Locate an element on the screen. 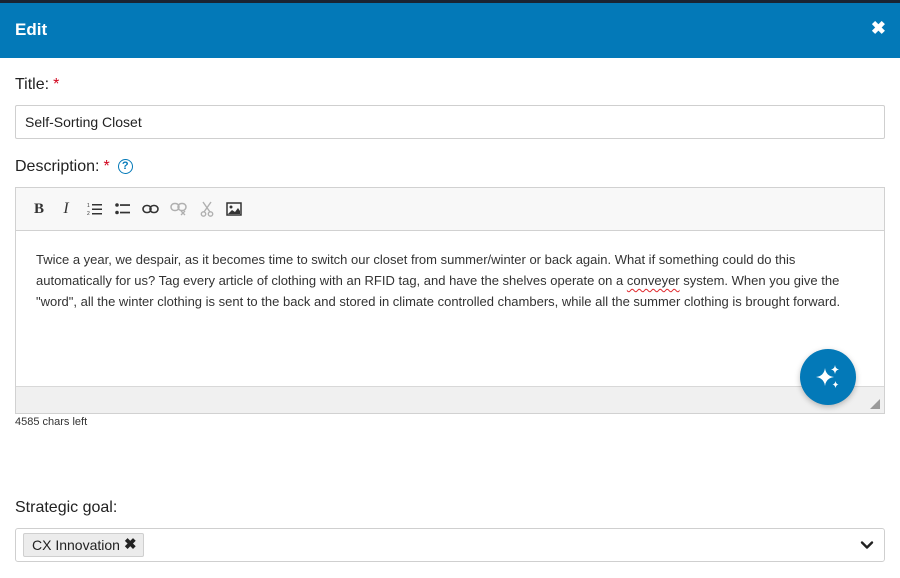  bold-icon: B is located at coordinates (39, 209).